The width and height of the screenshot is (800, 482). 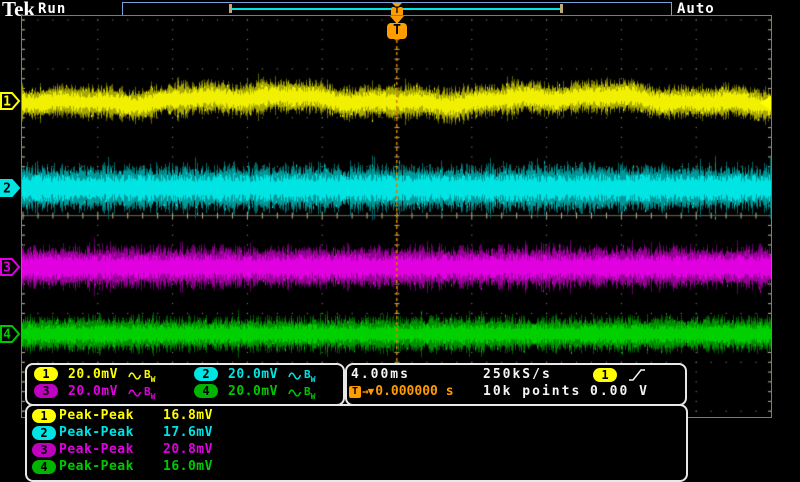 I want to click on meas2-name: Peak-Peak, so click(x=96, y=432).